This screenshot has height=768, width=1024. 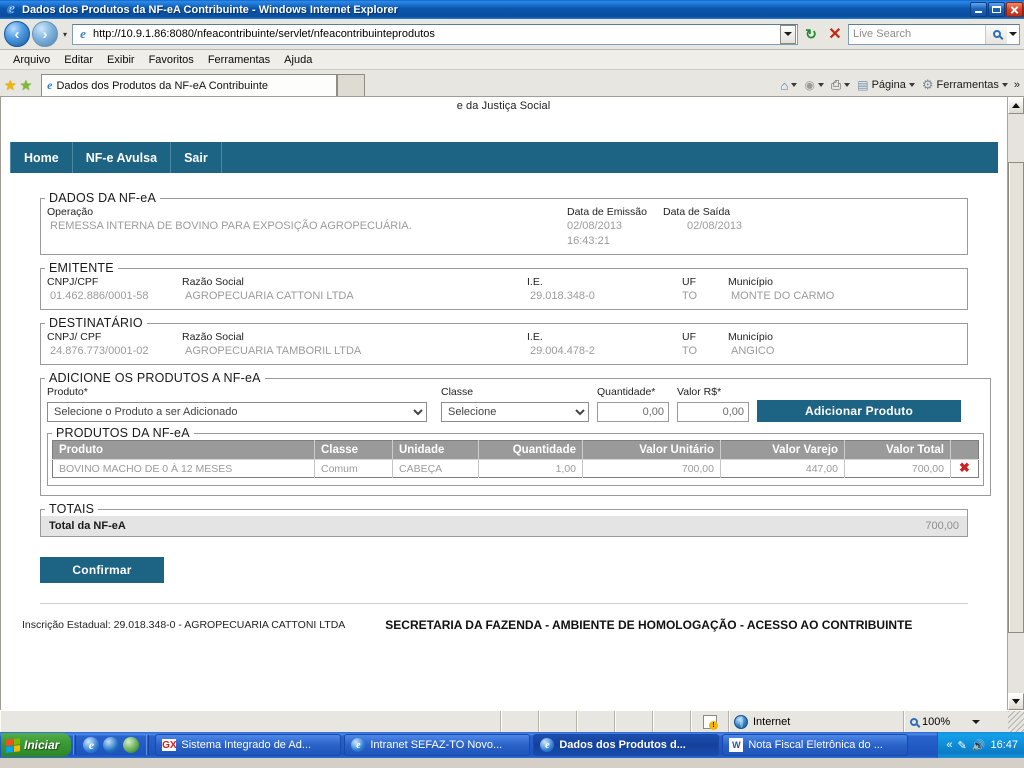 I want to click on tray-volume-icon: 🔊, so click(x=979, y=745).